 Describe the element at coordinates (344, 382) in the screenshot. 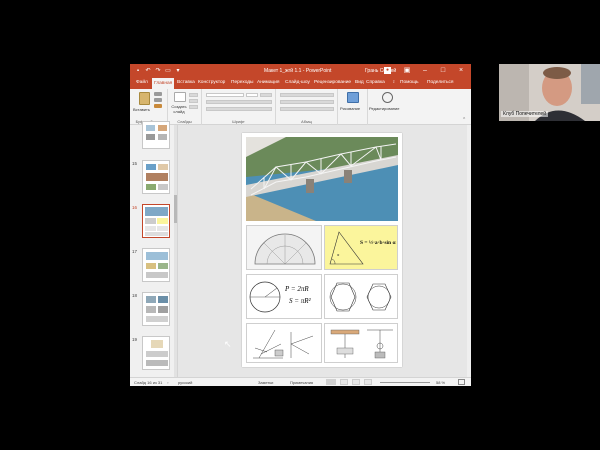

I see `slide-sorter-icon` at that location.